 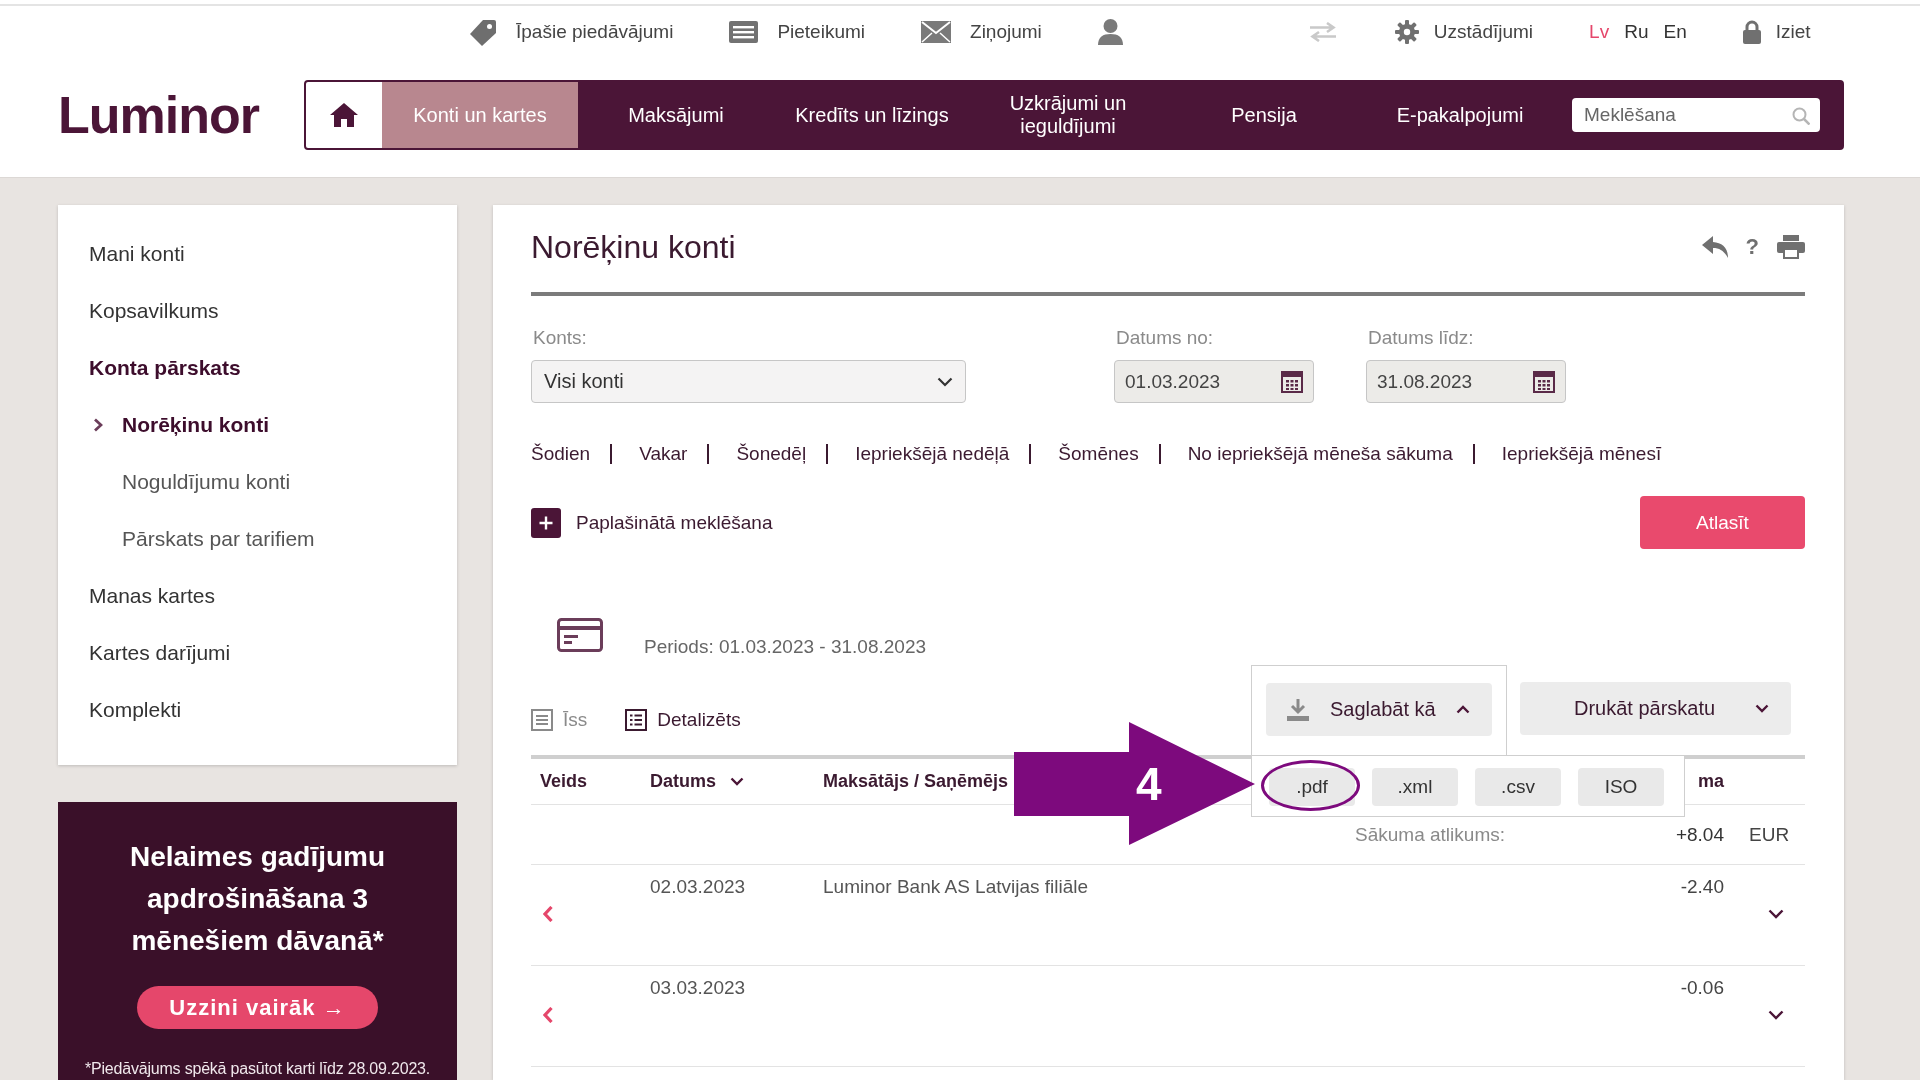 I want to click on print-report-button: Drukāt pārskatu, so click(x=1655, y=708).